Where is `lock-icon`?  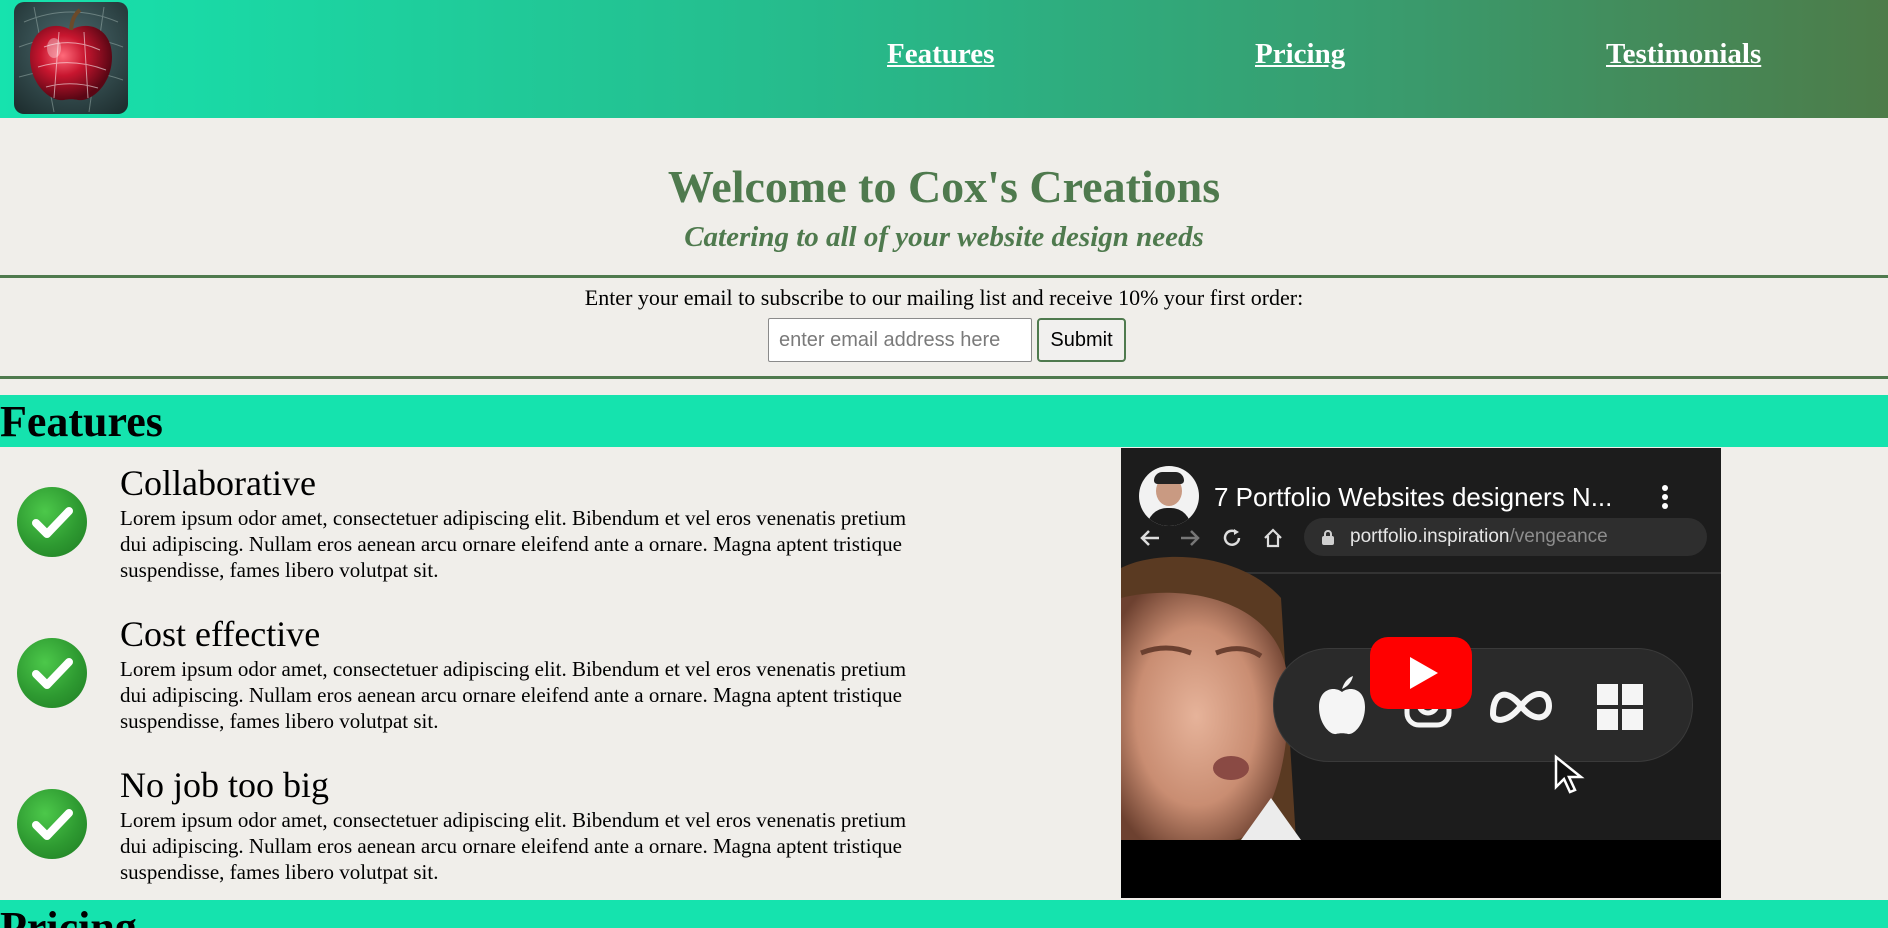 lock-icon is located at coordinates (1328, 537).